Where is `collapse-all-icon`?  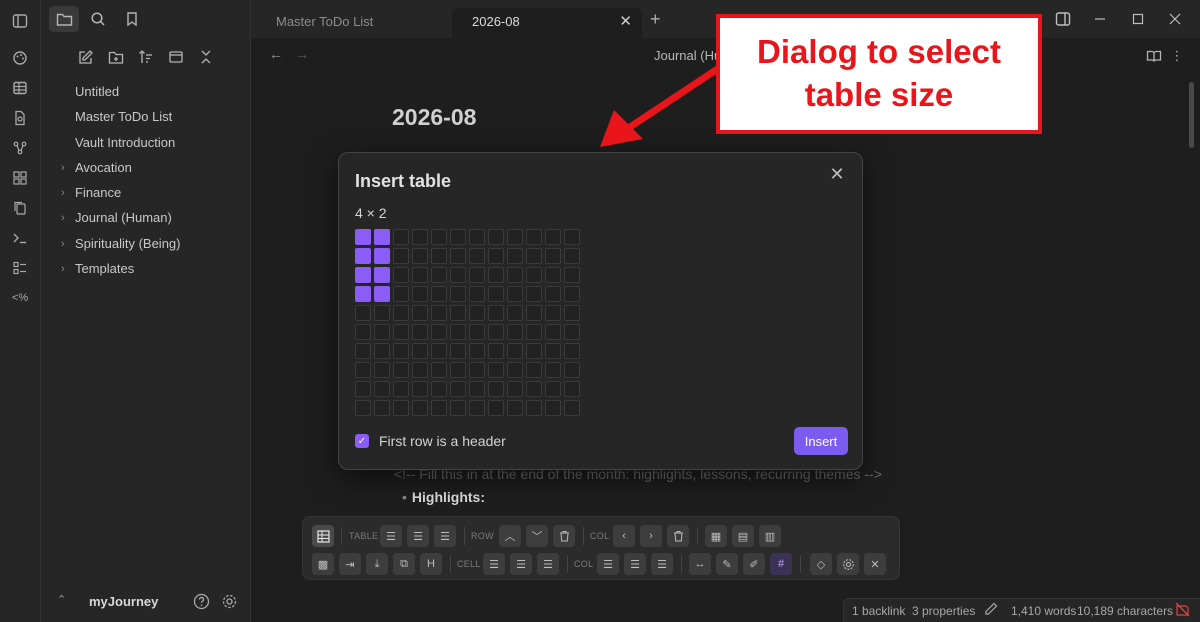 collapse-all-icon is located at coordinates (206, 57).